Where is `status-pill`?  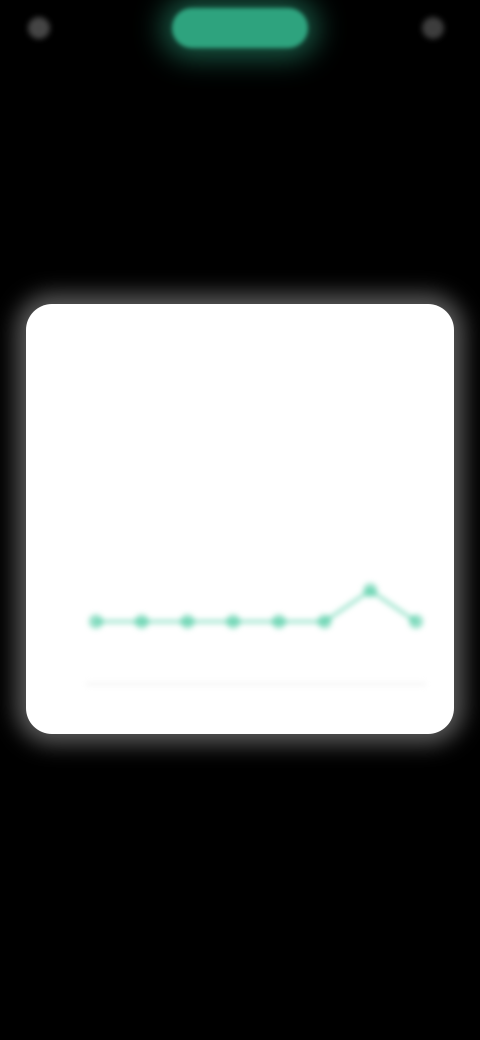
status-pill is located at coordinates (240, 28).